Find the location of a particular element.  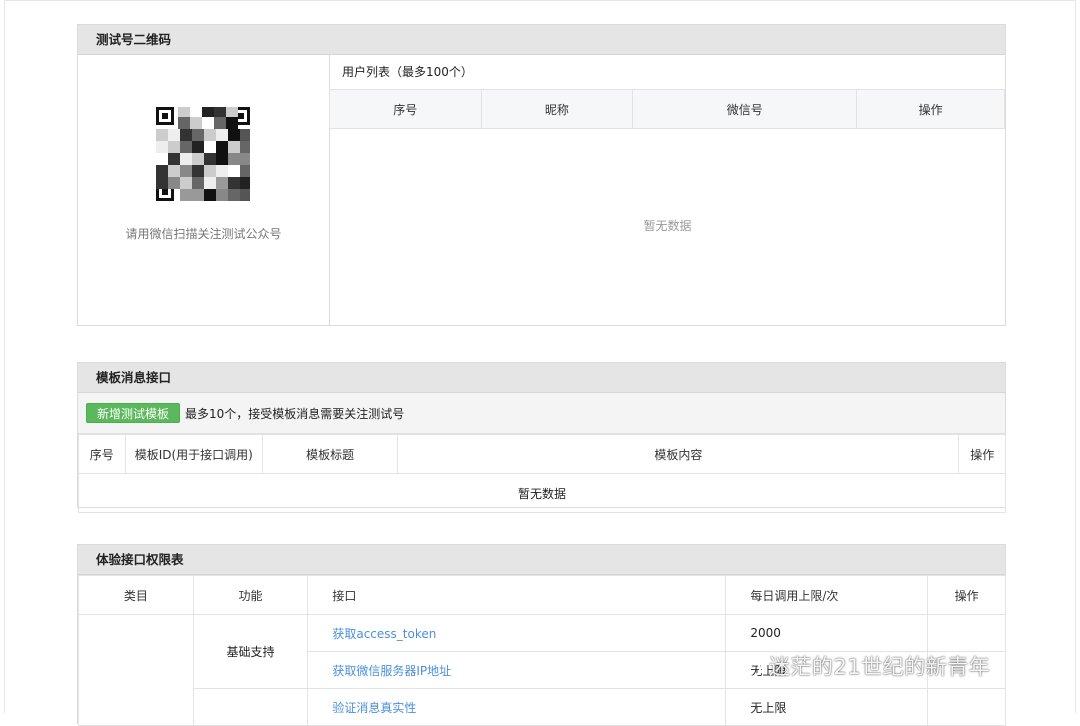

col-api: 接口 is located at coordinates (517, 595).